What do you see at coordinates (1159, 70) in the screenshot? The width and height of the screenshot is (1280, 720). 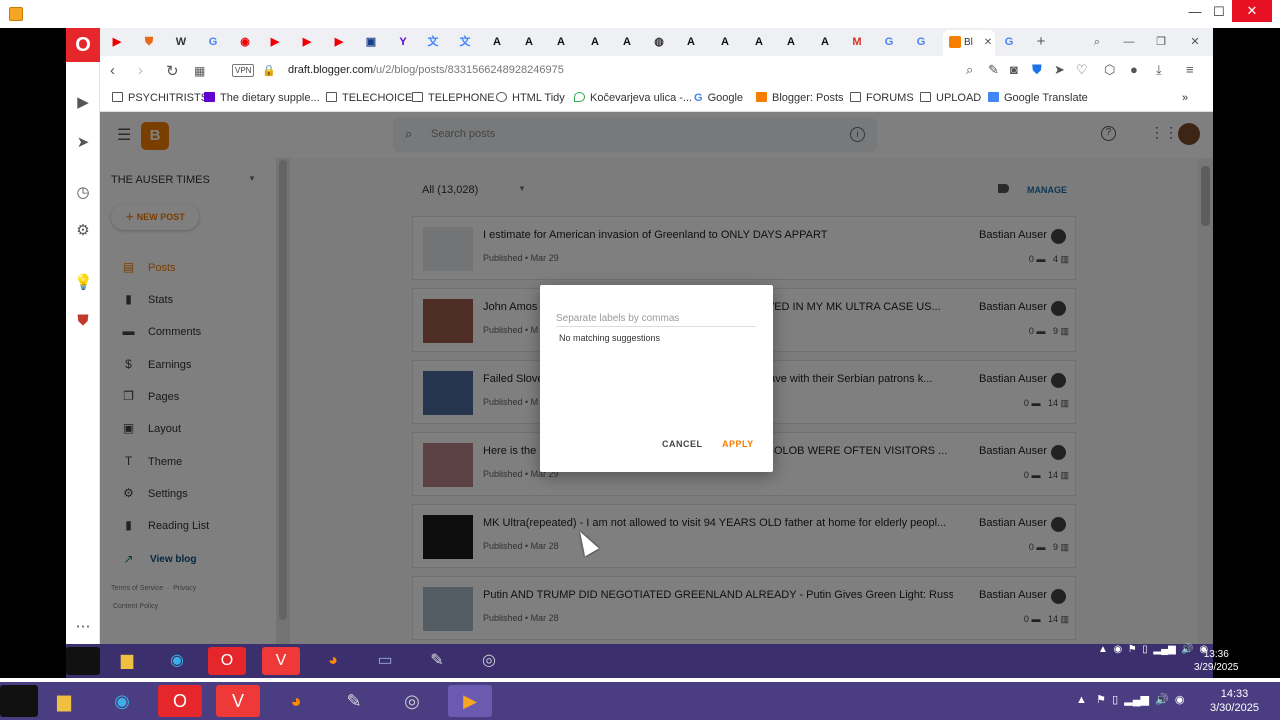 I see `download-icon: ⤓` at bounding box center [1159, 70].